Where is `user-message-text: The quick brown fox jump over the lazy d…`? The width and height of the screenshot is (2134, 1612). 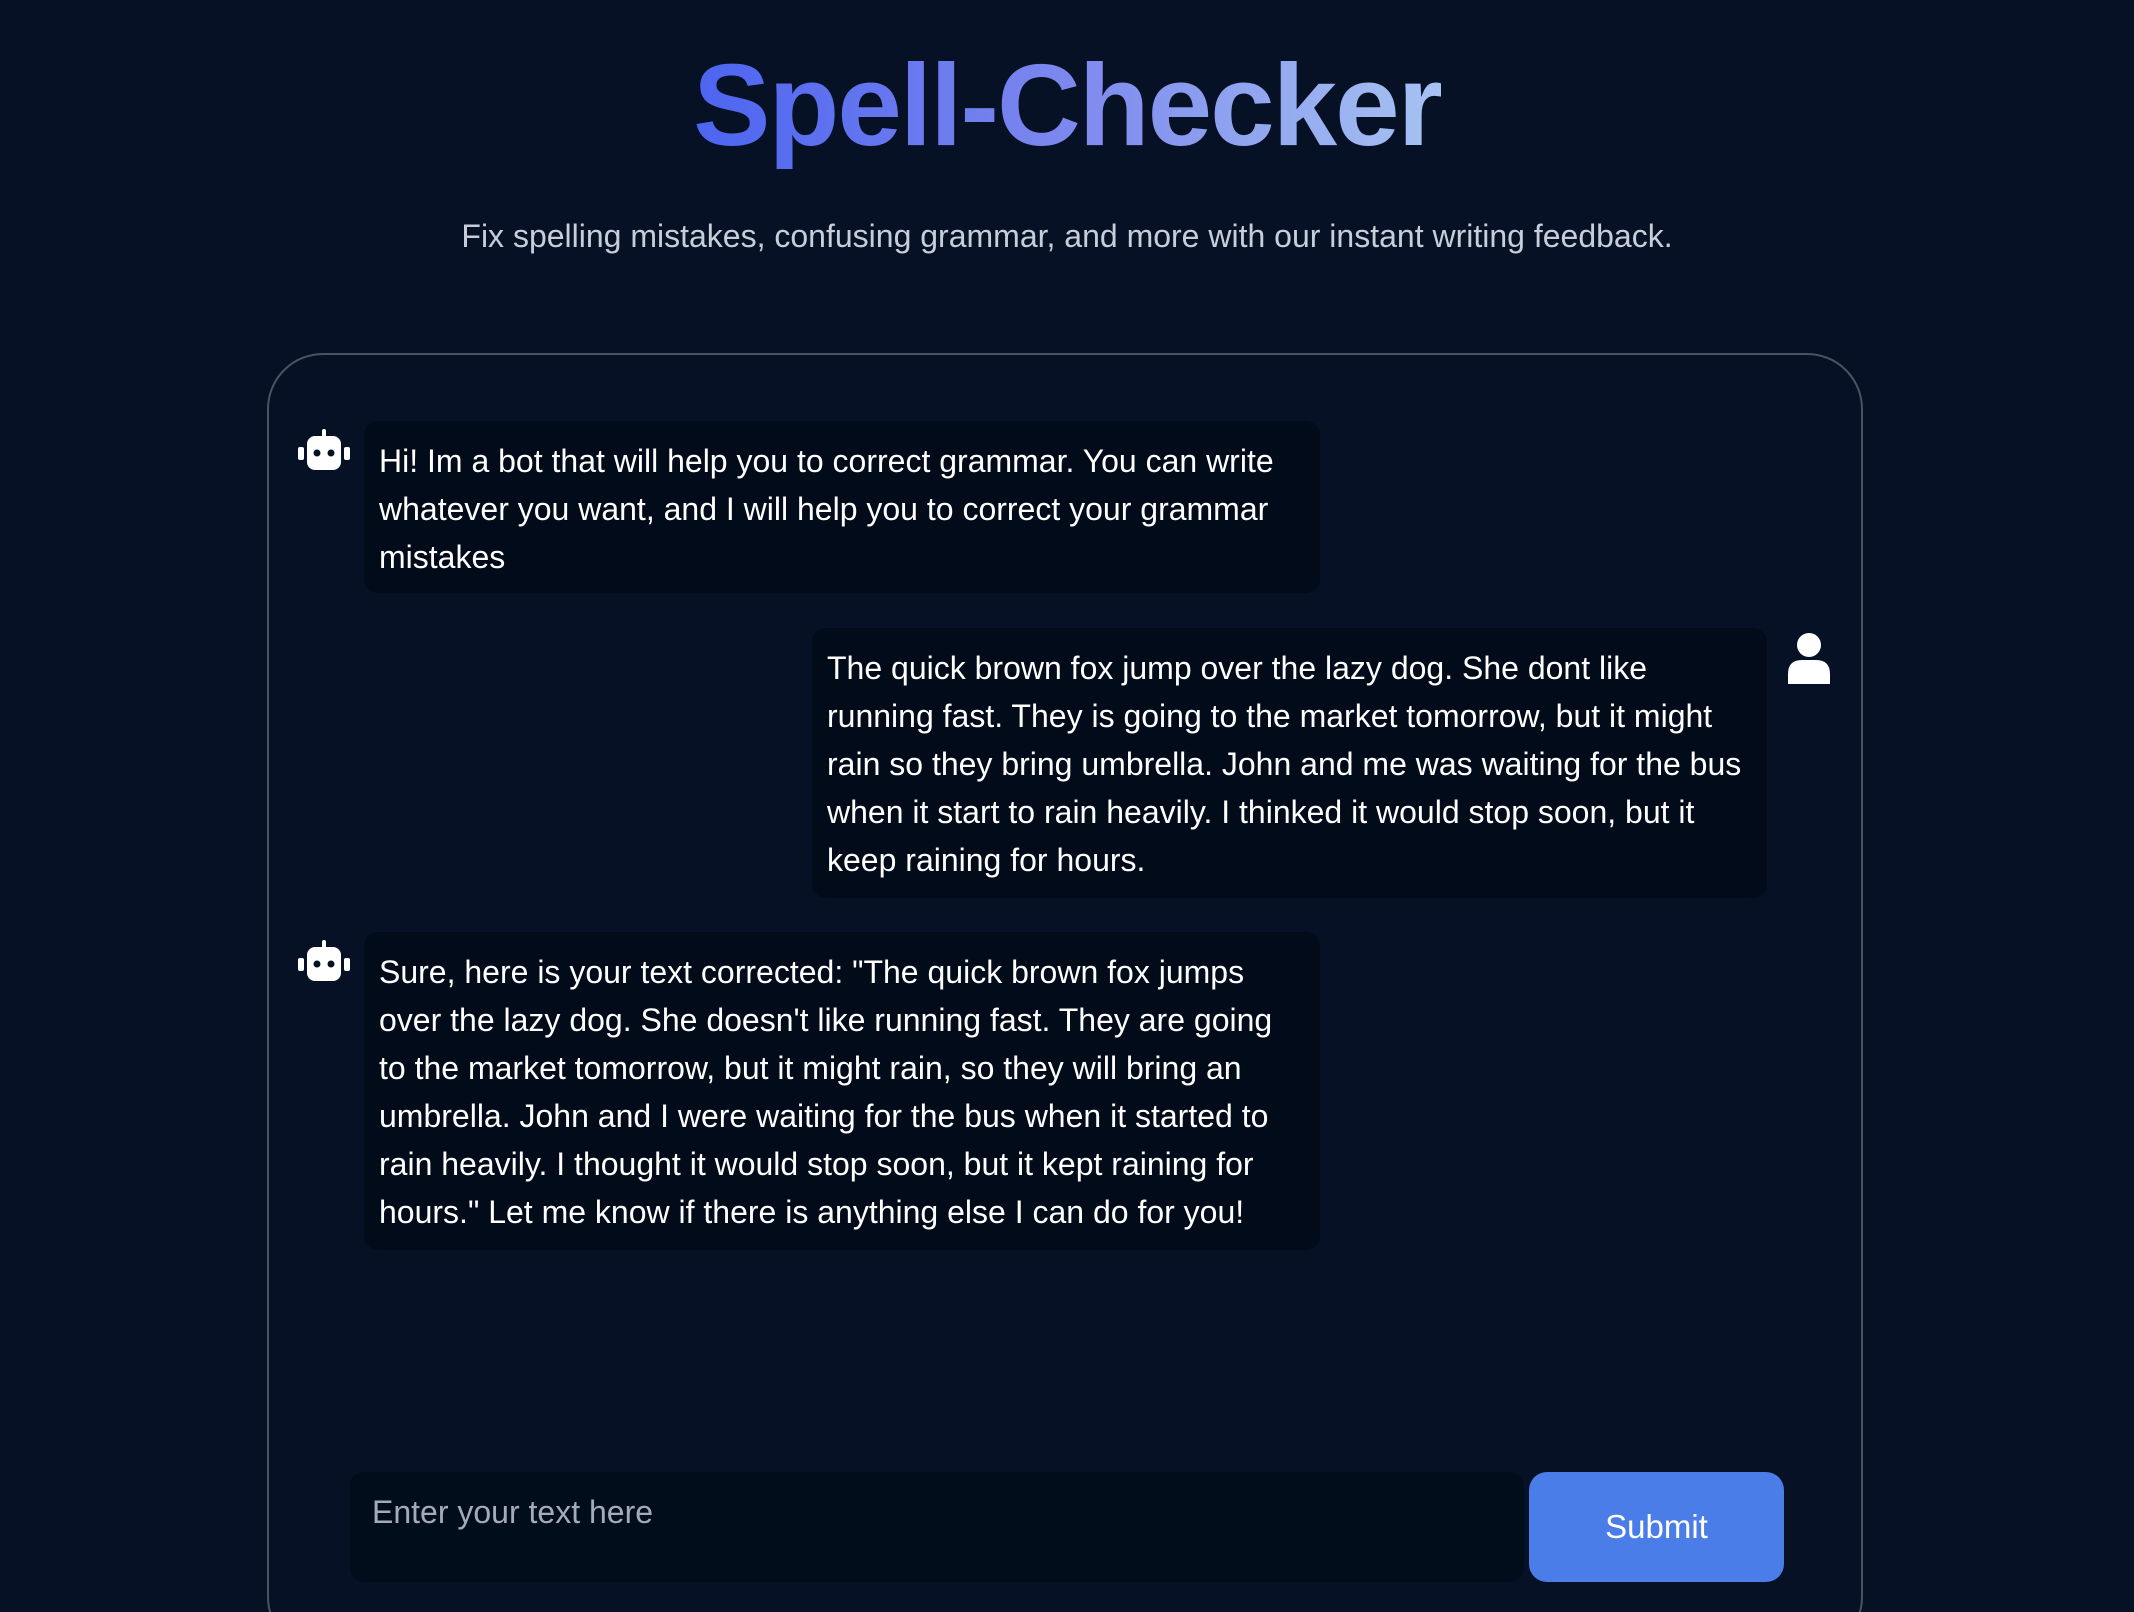 user-message-text: The quick brown fox jump over the lazy d… is located at coordinates (1284, 764).